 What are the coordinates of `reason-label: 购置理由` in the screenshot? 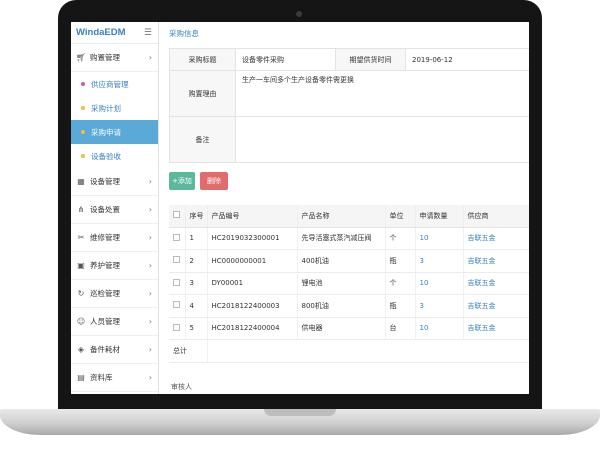 It's located at (202, 93).